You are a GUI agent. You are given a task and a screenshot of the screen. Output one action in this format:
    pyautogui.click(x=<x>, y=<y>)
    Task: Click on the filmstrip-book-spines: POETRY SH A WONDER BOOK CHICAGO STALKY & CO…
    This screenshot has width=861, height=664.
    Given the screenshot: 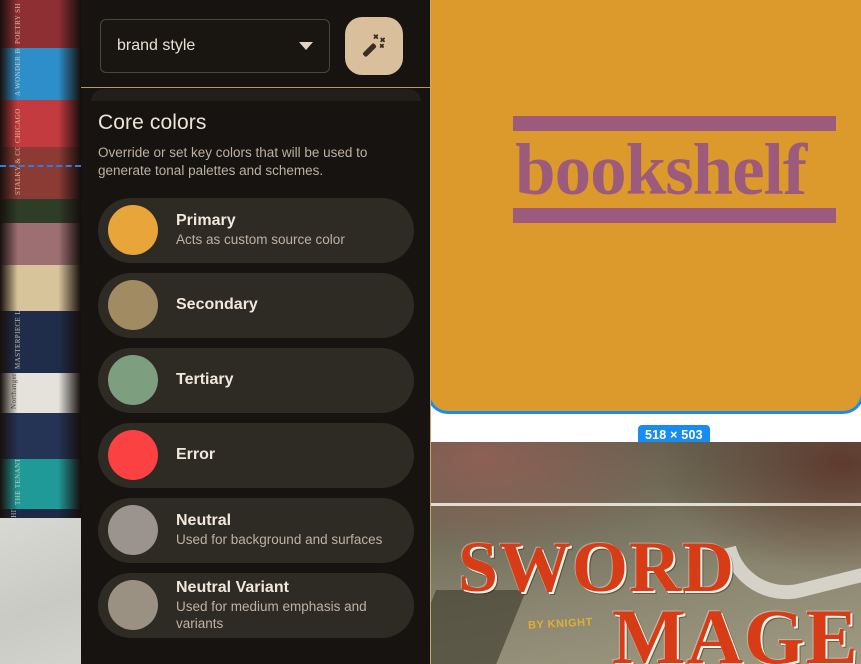 What is the action you would take?
    pyautogui.click(x=40, y=332)
    